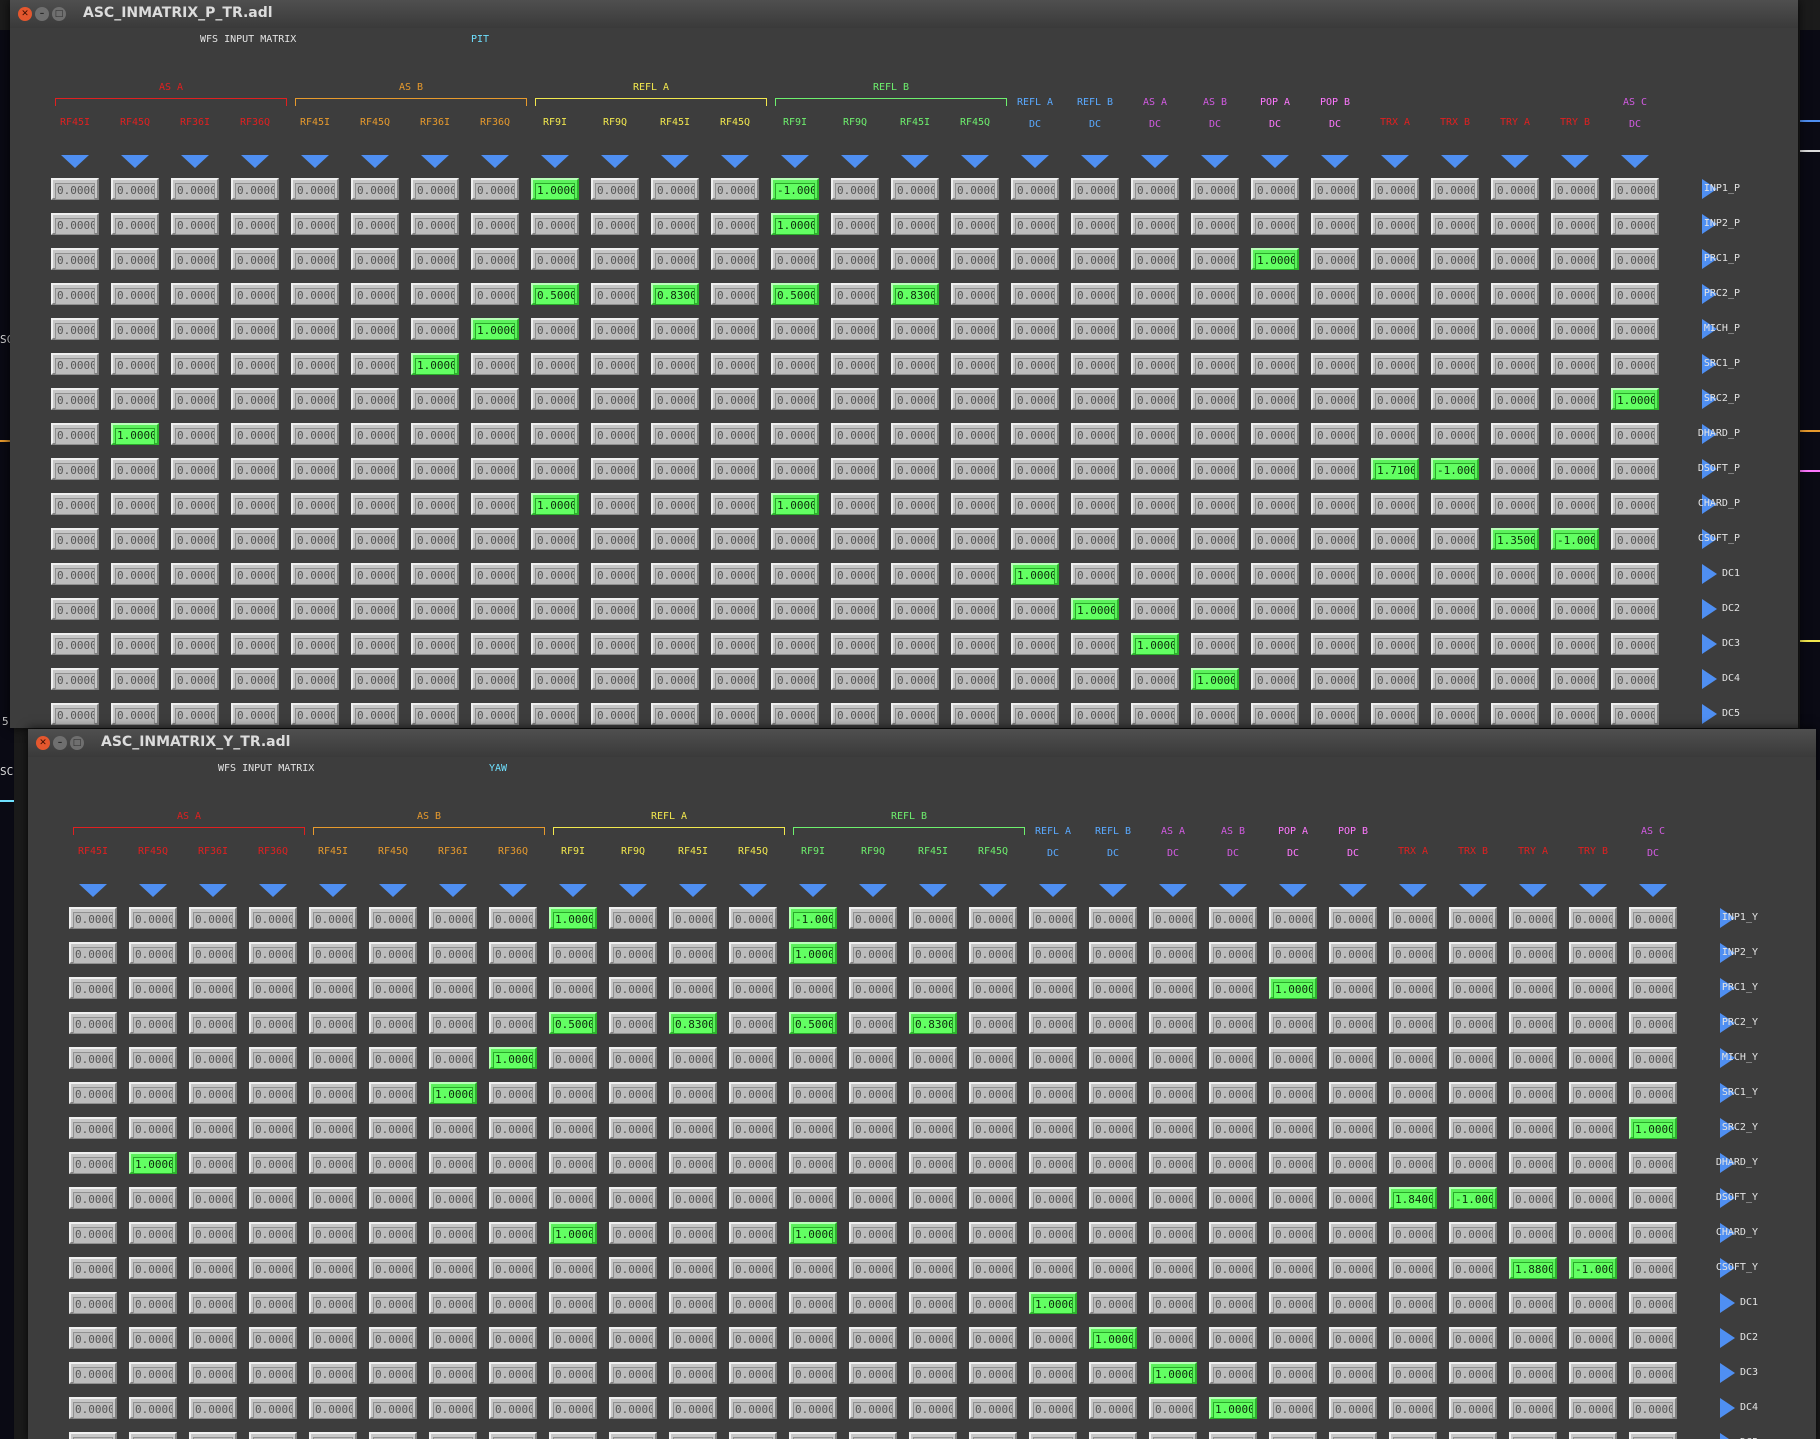  What do you see at coordinates (42, 14) in the screenshot?
I see `minimize-window-icon: –` at bounding box center [42, 14].